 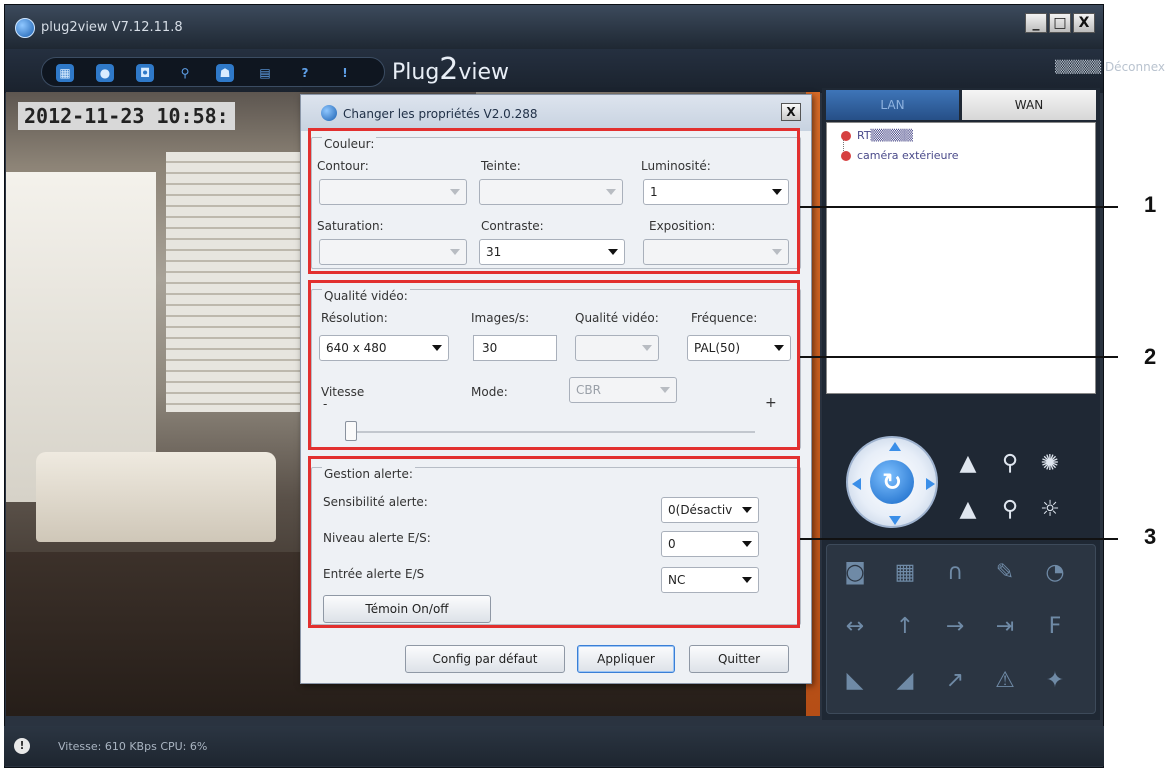 I want to click on enter-icon: ⇥, so click(x=1005, y=627).